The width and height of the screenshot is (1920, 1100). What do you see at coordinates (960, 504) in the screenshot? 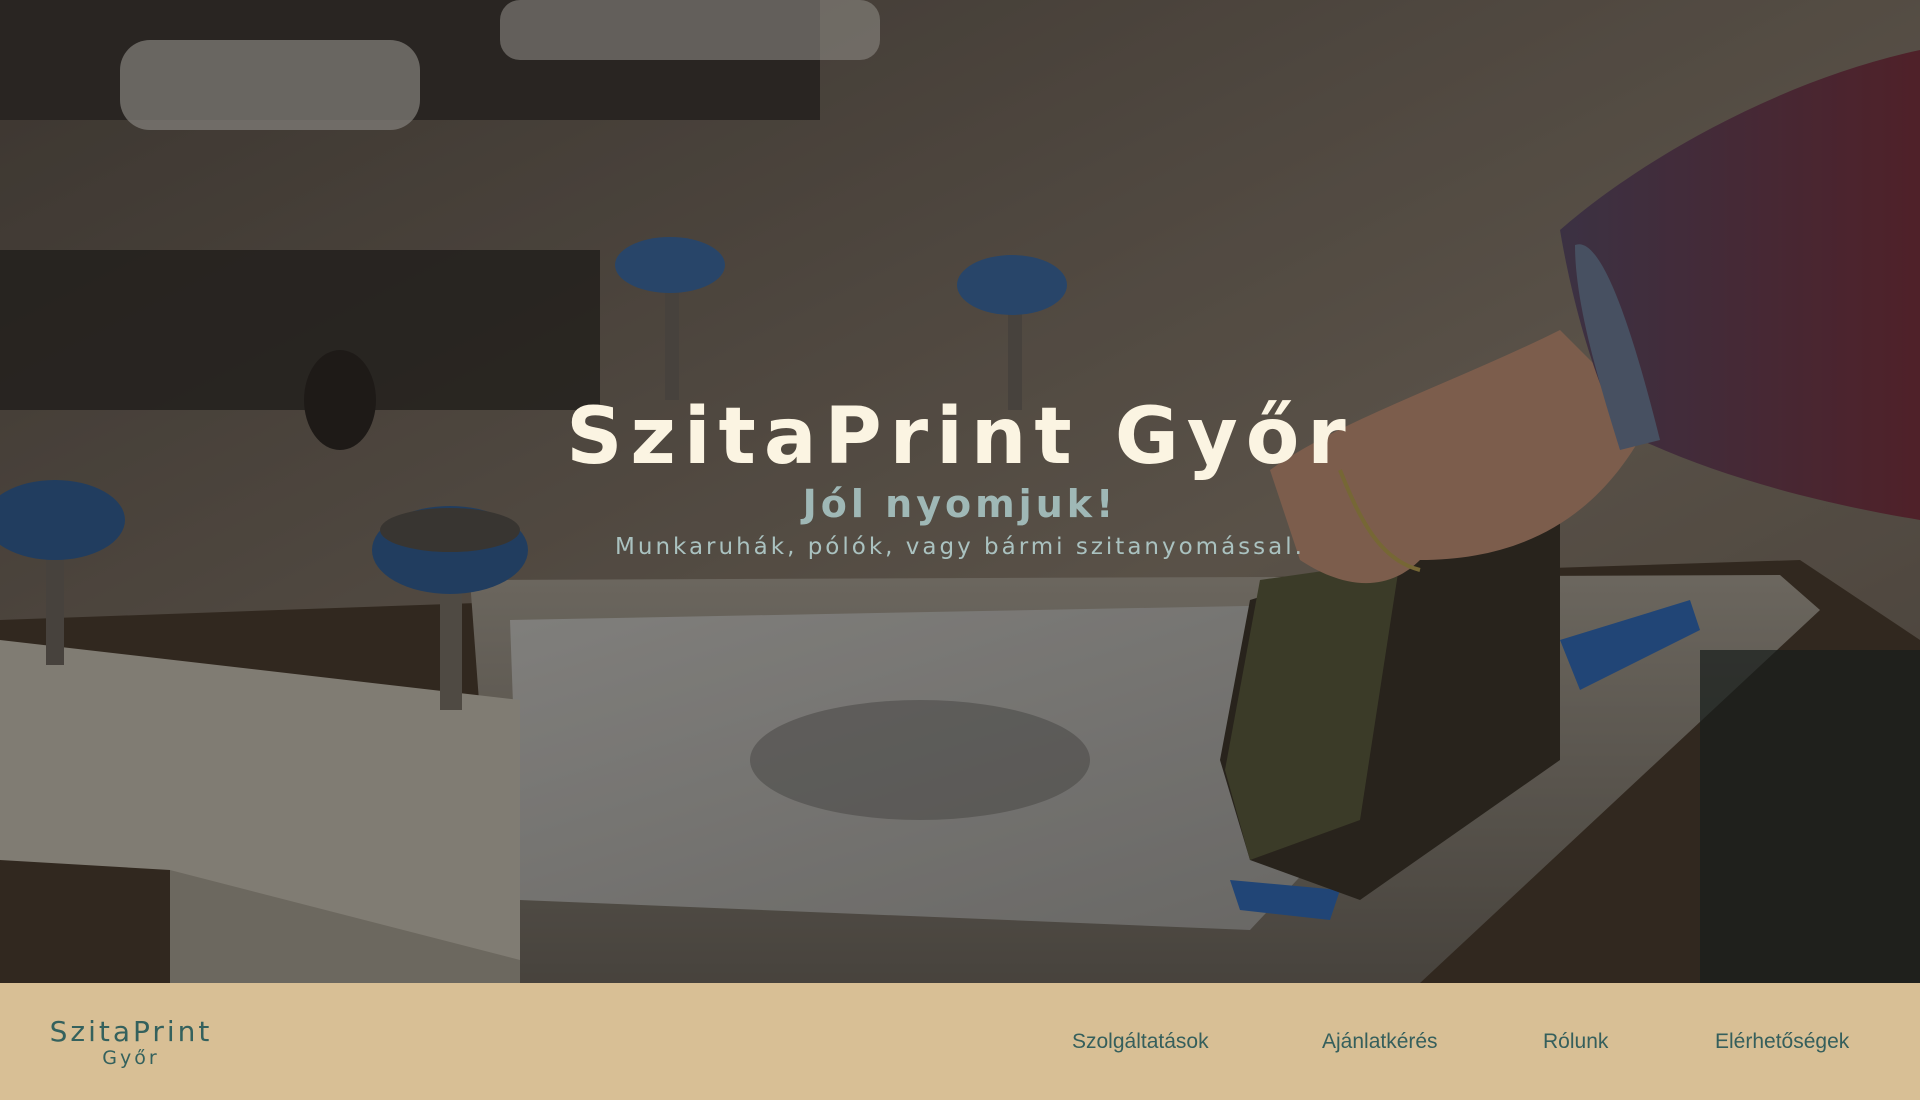
I see `hero-slogan: Jól nyomjuk!` at bounding box center [960, 504].